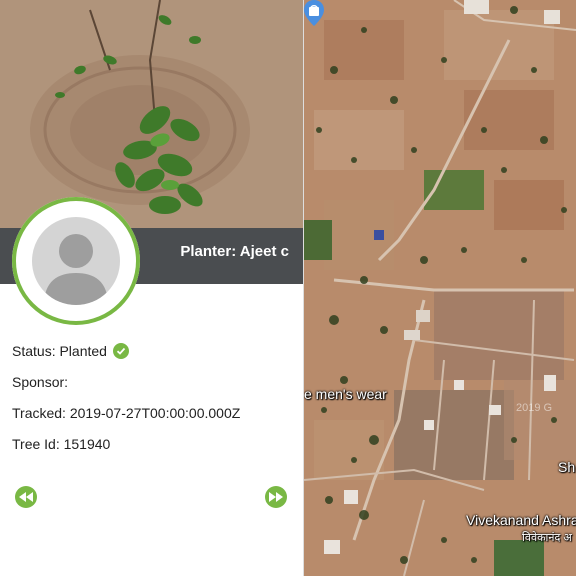 The height and width of the screenshot is (576, 576). I want to click on status-text: Status: Planted, so click(59, 351).